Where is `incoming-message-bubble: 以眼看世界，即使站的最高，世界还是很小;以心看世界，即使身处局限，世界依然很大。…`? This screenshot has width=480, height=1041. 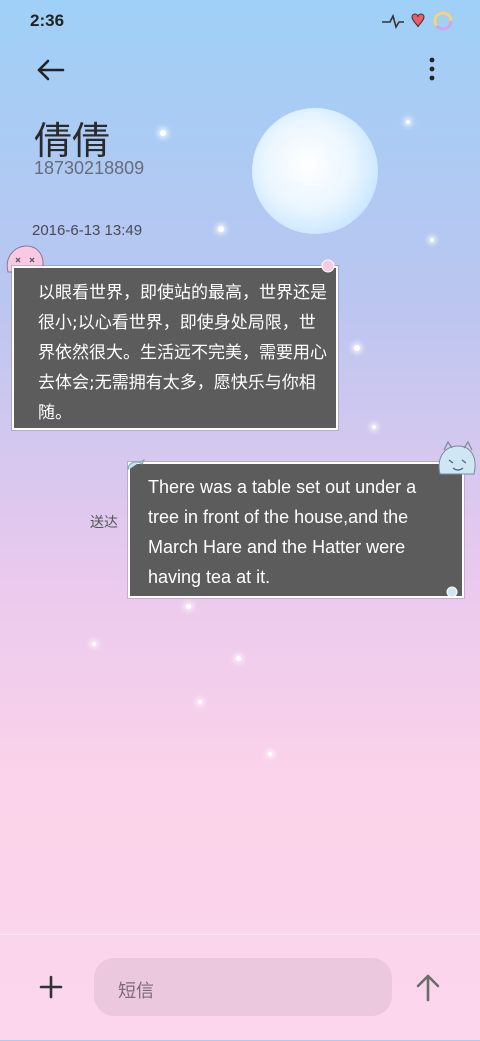 incoming-message-bubble: 以眼看世界，即使站的最高，世界还是很小;以心看世界，即使身处局限，世界依然很大。… is located at coordinates (175, 348).